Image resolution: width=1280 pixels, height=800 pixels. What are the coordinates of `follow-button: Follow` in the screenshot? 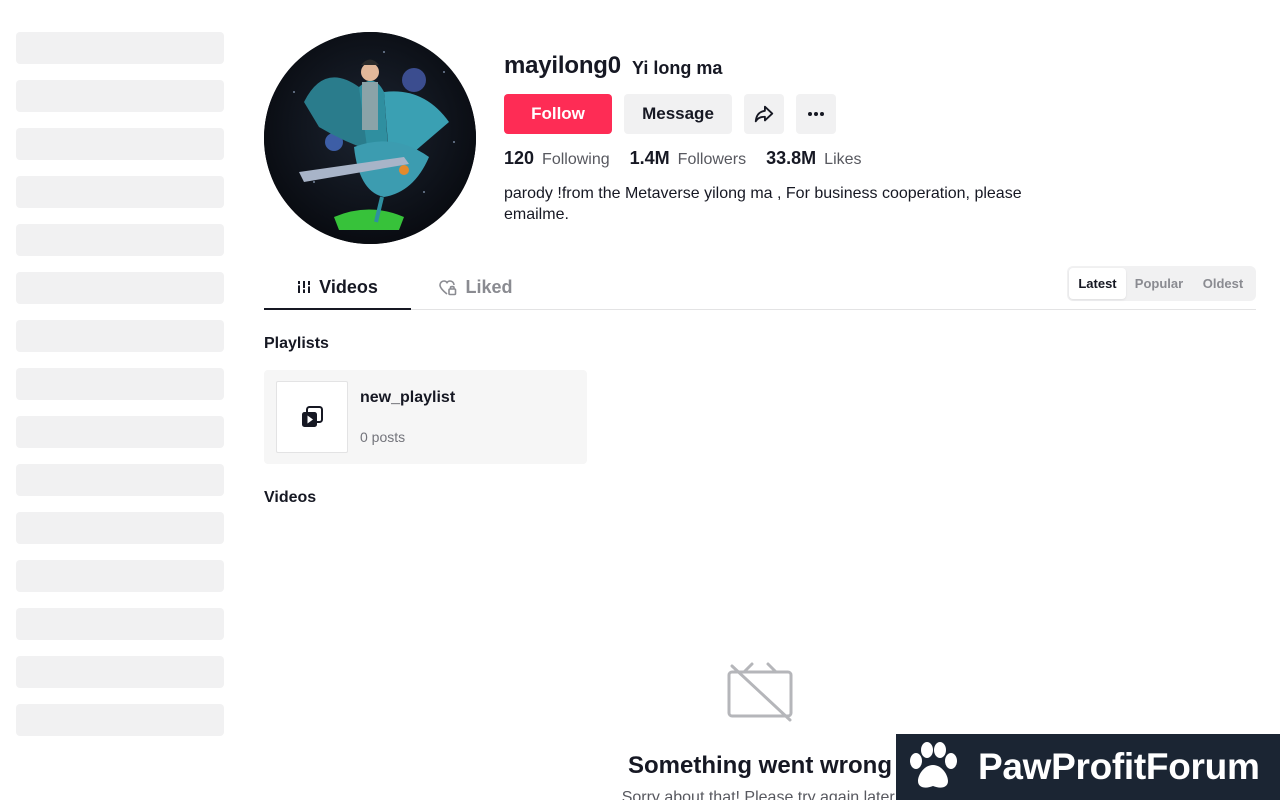 It's located at (558, 114).